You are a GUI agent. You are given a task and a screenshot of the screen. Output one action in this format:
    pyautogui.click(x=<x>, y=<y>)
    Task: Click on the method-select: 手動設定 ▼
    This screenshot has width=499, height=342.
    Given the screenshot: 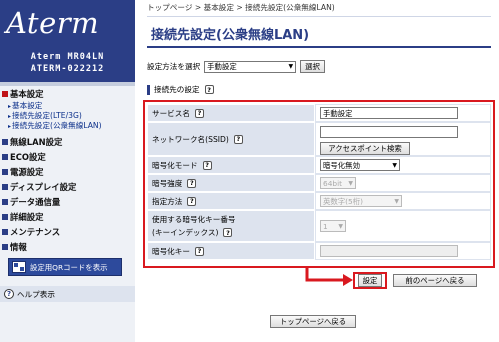 What is the action you would take?
    pyautogui.click(x=250, y=66)
    